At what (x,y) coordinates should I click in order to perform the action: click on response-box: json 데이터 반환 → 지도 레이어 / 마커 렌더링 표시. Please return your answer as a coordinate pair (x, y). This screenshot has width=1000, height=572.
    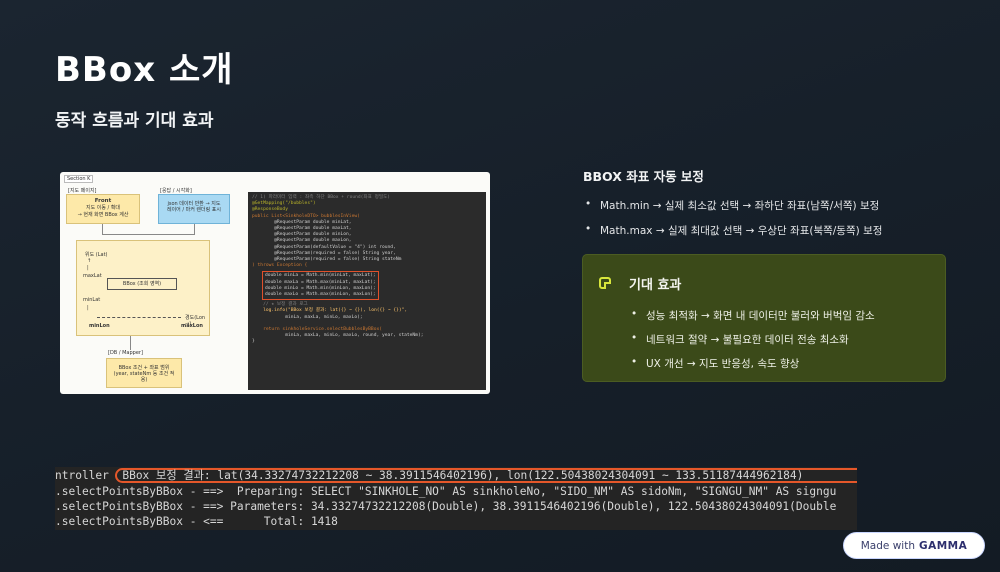
    Looking at the image, I should click on (194, 209).